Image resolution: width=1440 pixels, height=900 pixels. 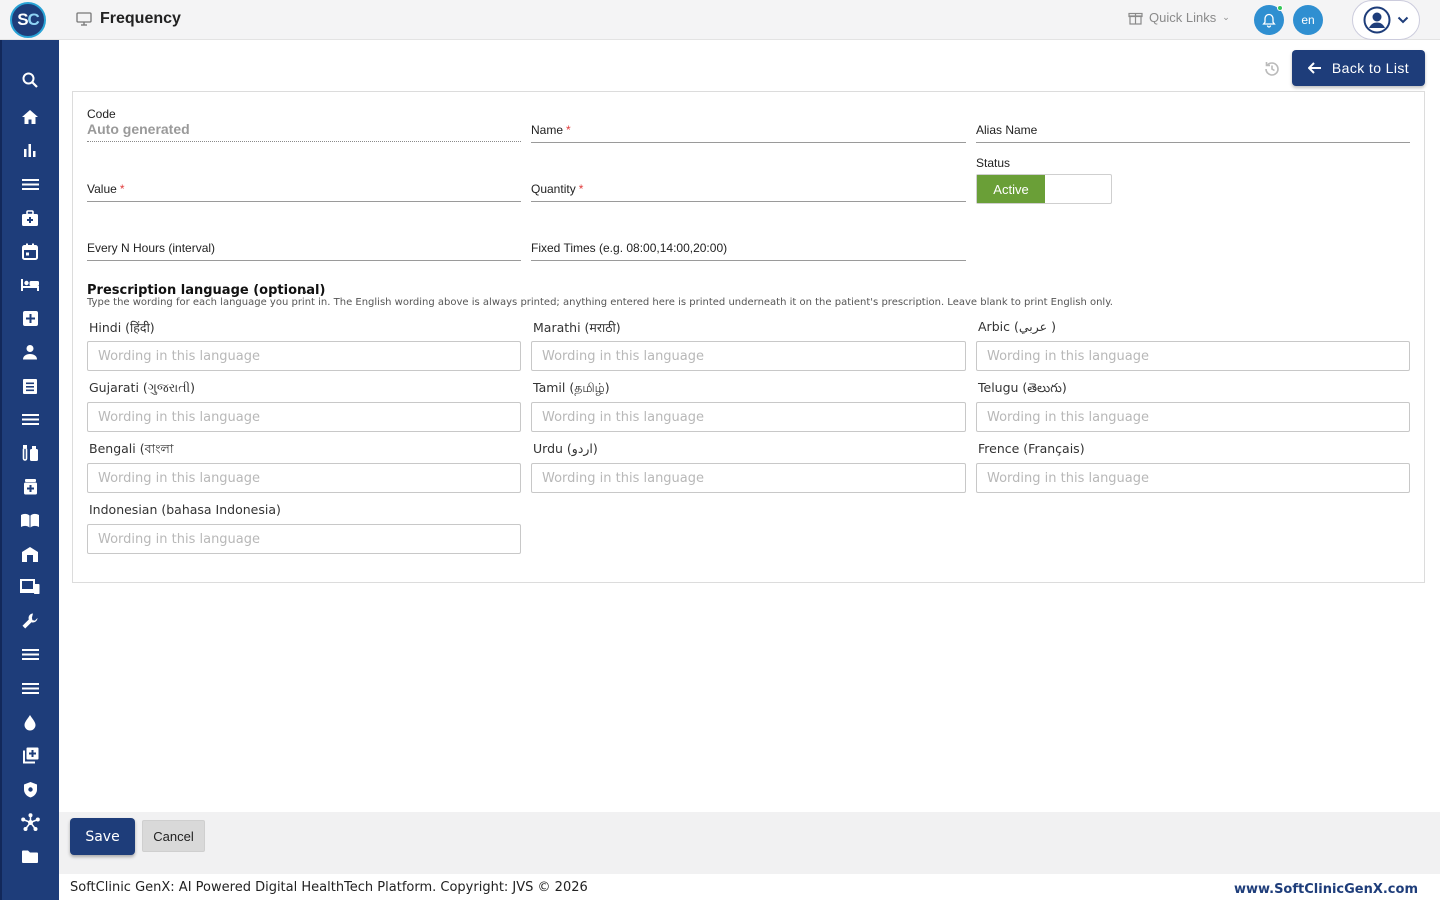 I want to click on receipt-icon, so click(x=30, y=386).